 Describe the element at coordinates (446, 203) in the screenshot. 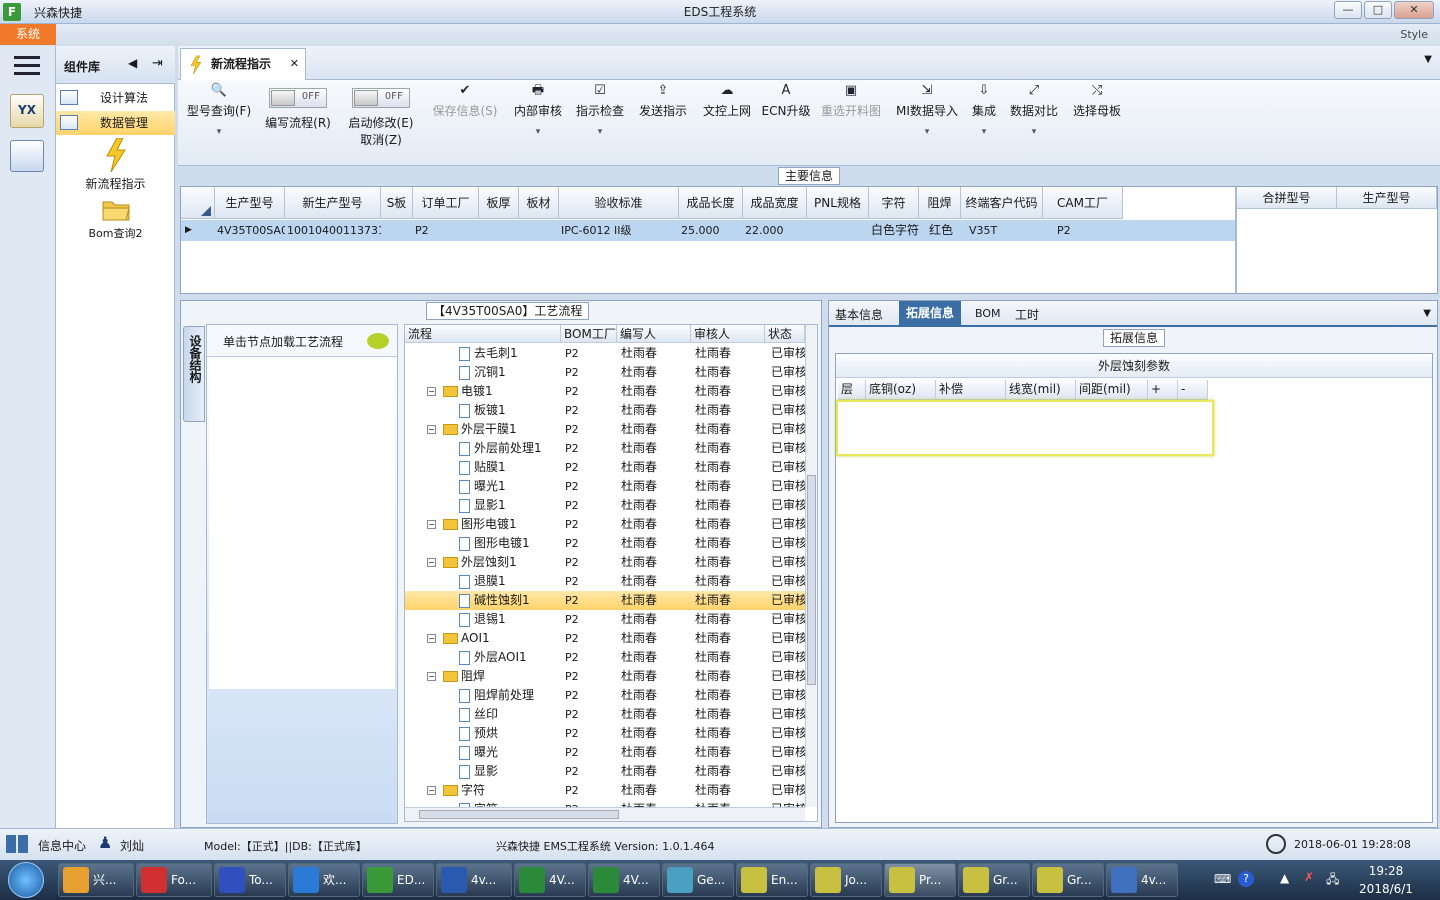

I see `column-header: 订单工厂` at that location.